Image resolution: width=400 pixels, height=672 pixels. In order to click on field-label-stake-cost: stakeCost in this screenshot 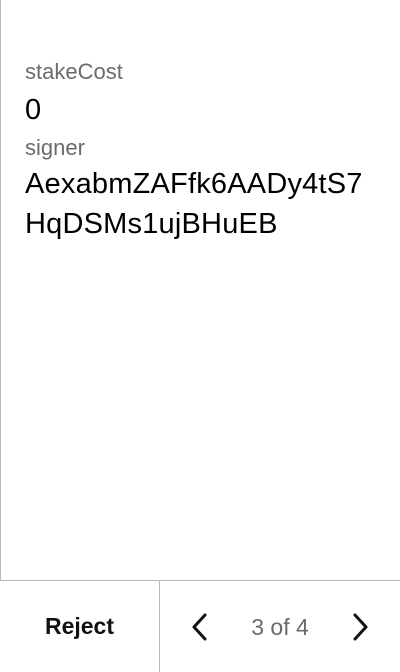, I will do `click(74, 71)`.